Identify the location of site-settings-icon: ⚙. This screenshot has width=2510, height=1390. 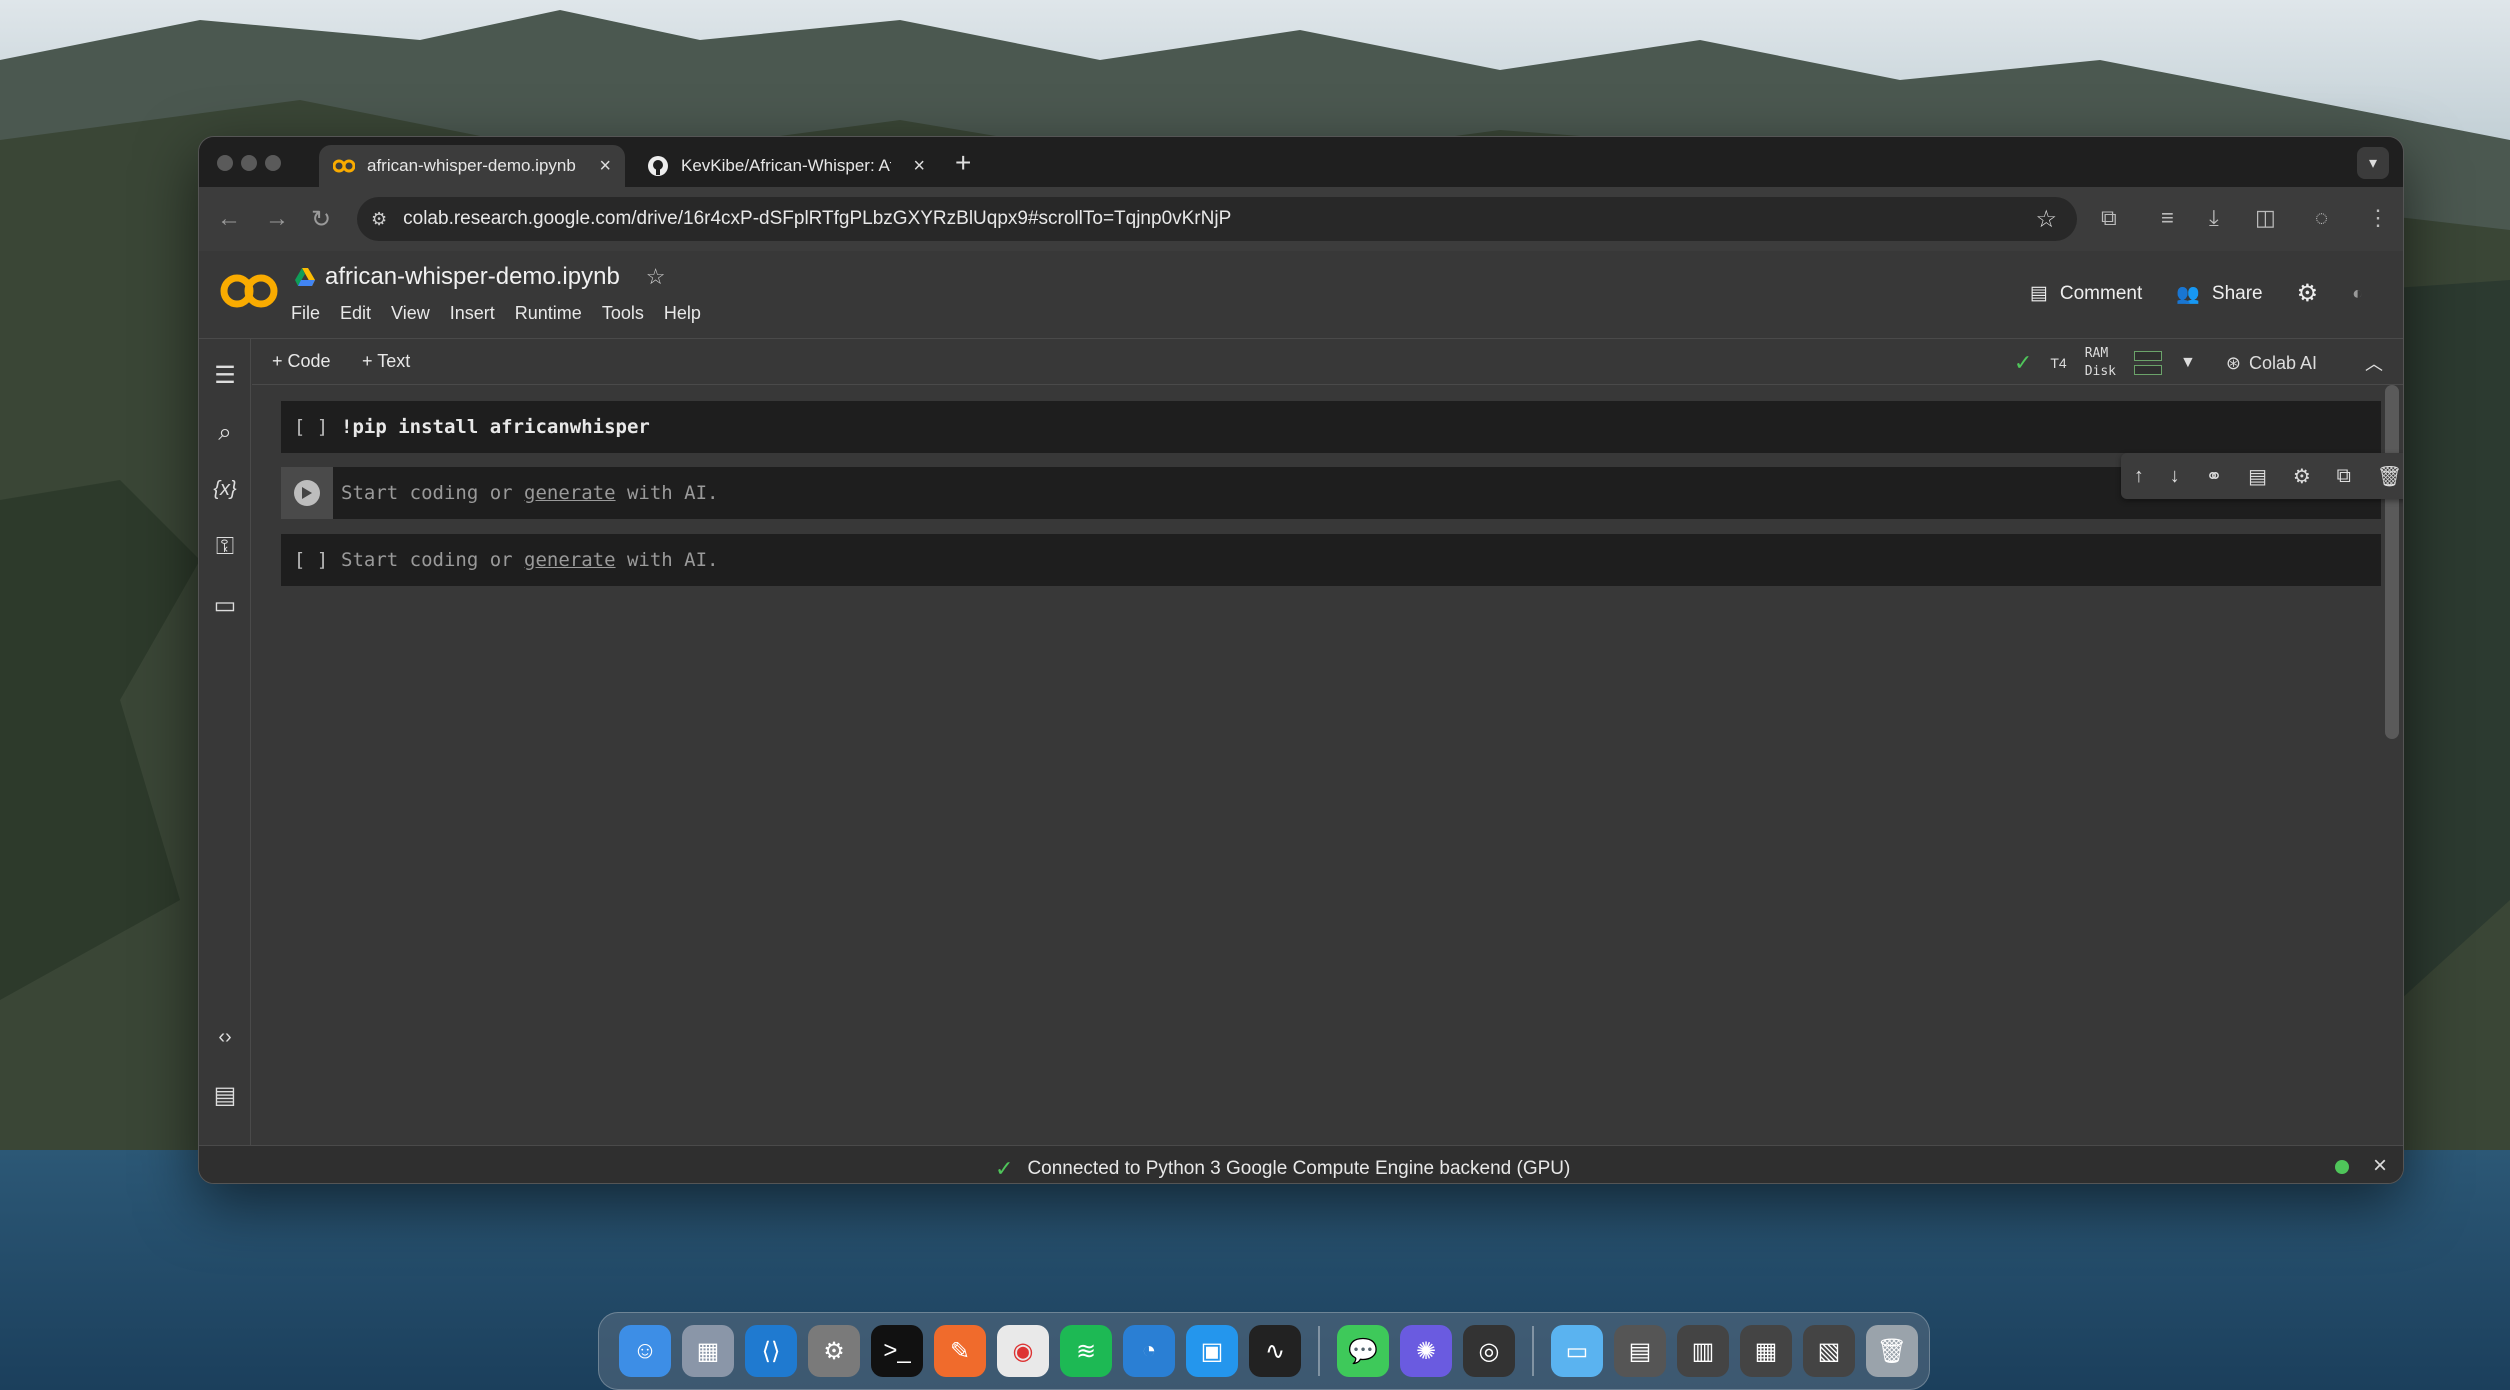
(379, 219).